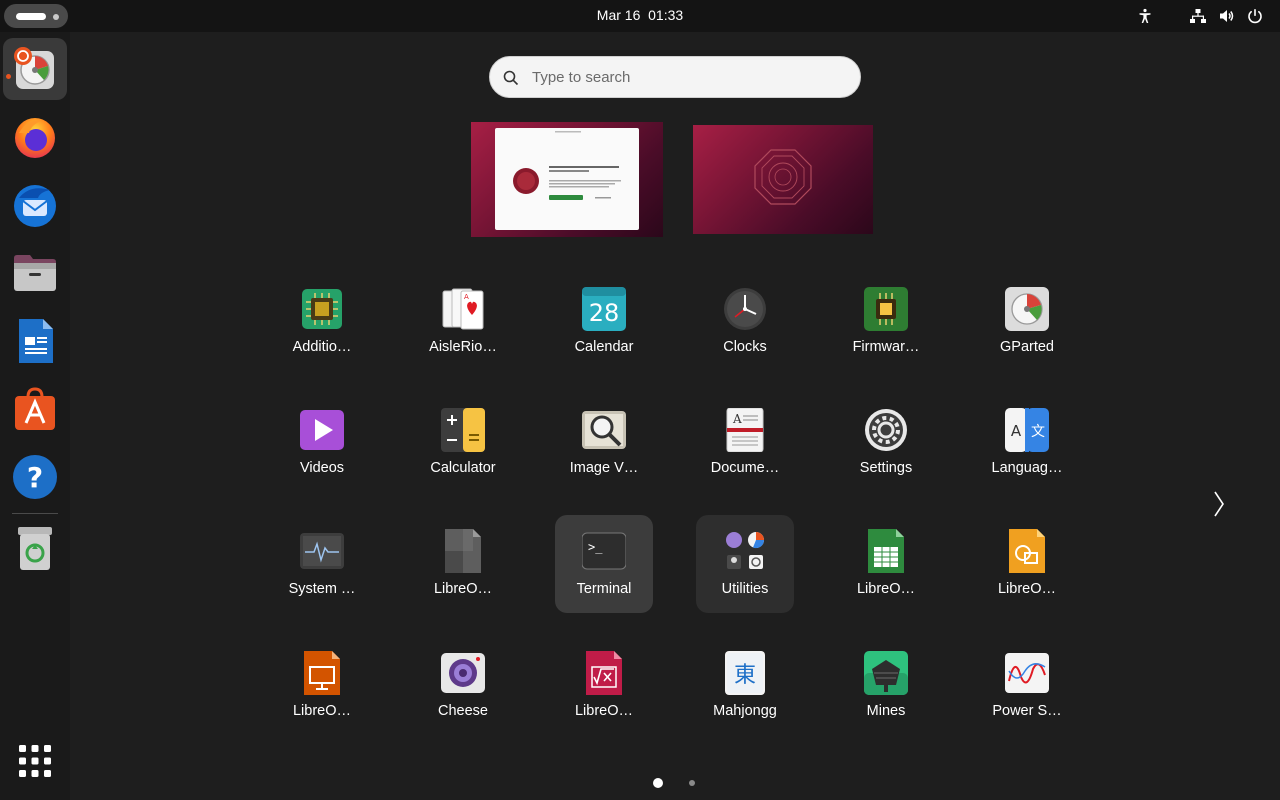 Image resolution: width=1280 pixels, height=800 pixels. What do you see at coordinates (56, 17) in the screenshot?
I see `workspace-indicator-inactive` at bounding box center [56, 17].